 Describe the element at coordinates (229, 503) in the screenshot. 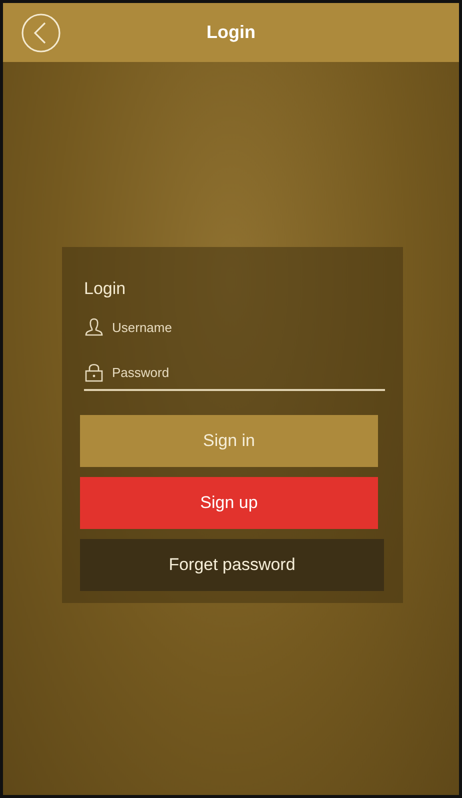

I see `sign-up-button: Sign up` at that location.